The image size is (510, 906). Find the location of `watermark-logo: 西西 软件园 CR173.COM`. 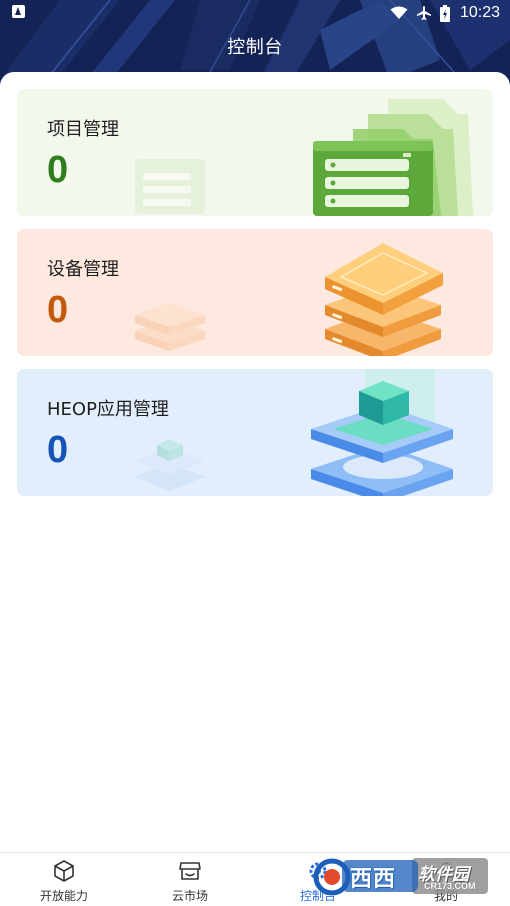

watermark-logo: 西西 软件园 CR173.COM is located at coordinates (401, 877).